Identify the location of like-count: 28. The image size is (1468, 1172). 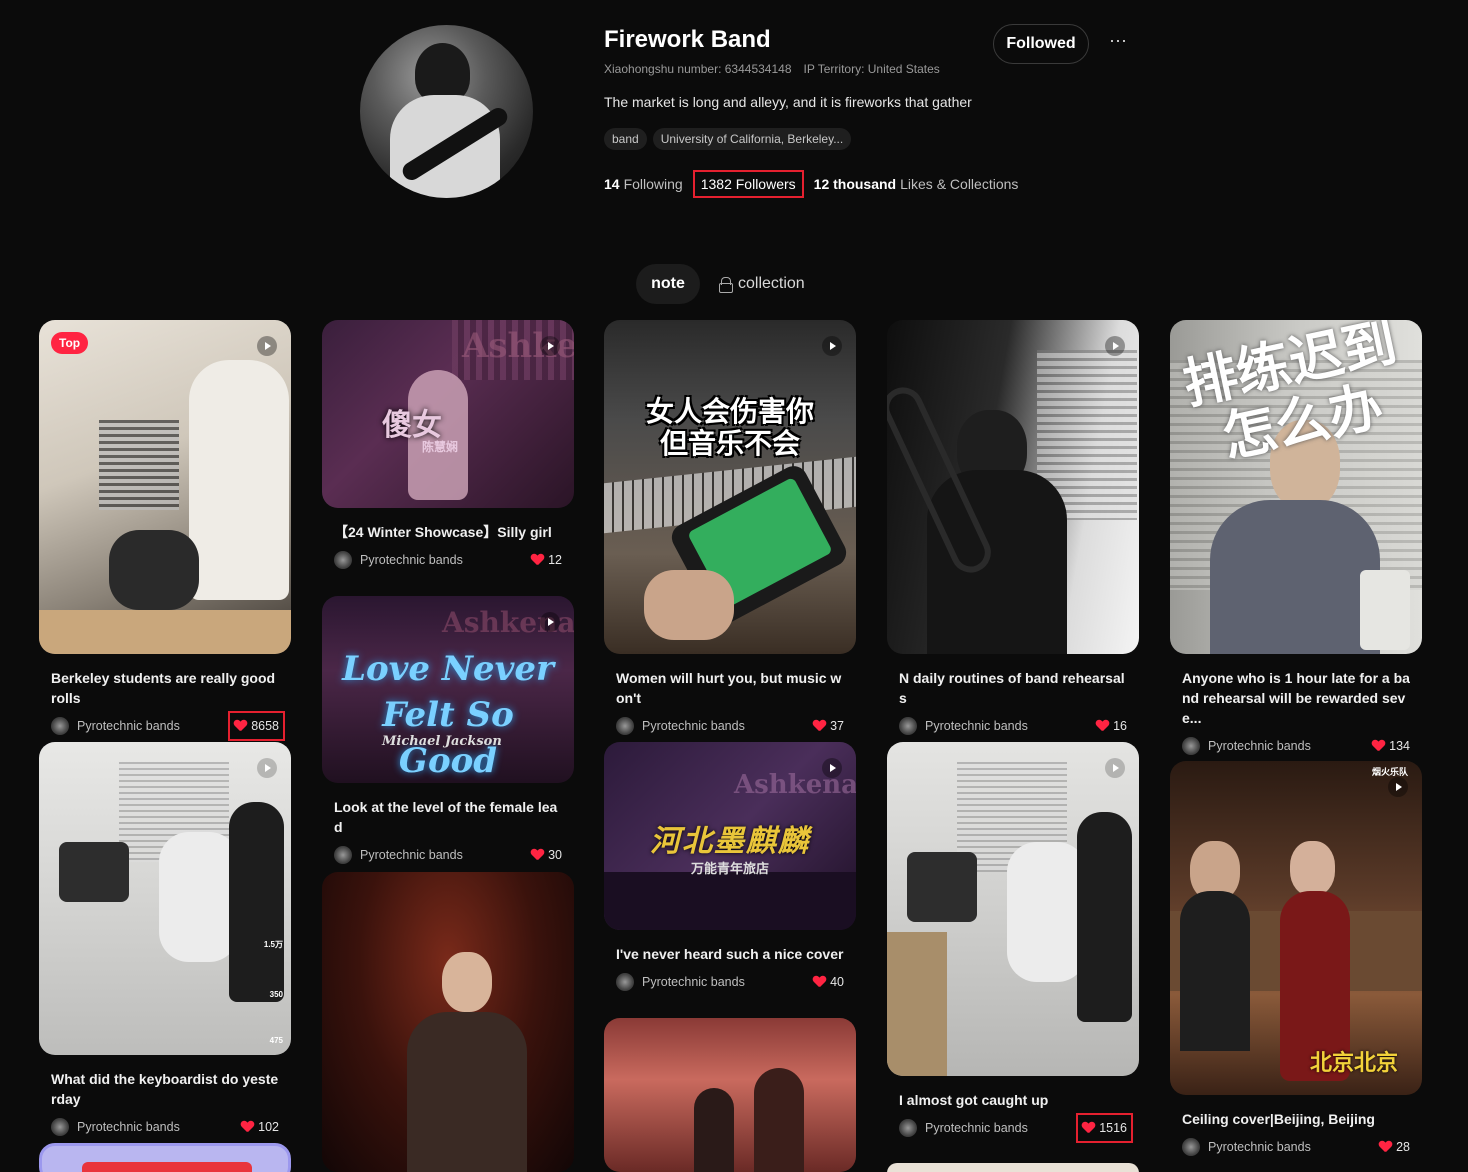
(1403, 1147).